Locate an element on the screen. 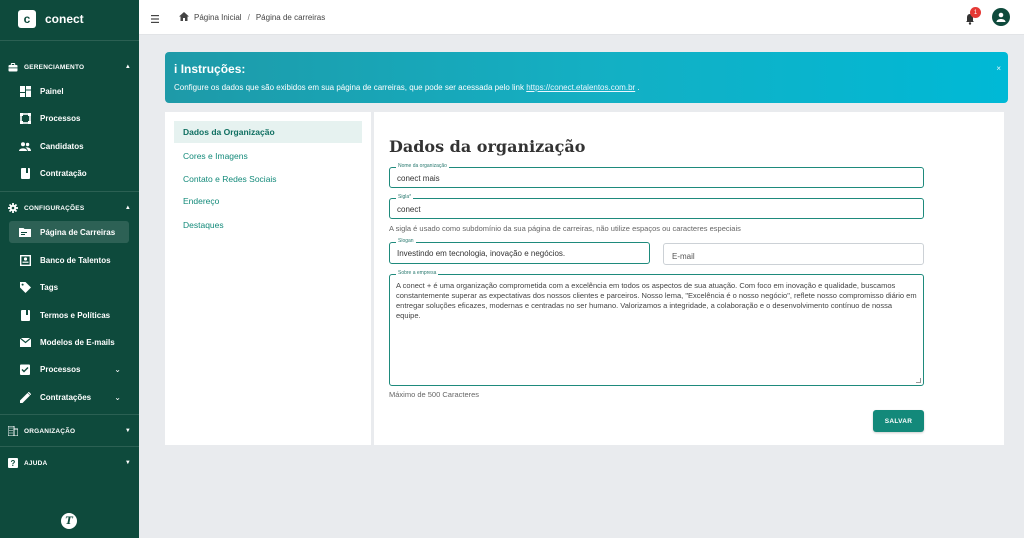  menu-item-contato-e-redes-sociais: Contato e Redes Sociais is located at coordinates (268, 179).